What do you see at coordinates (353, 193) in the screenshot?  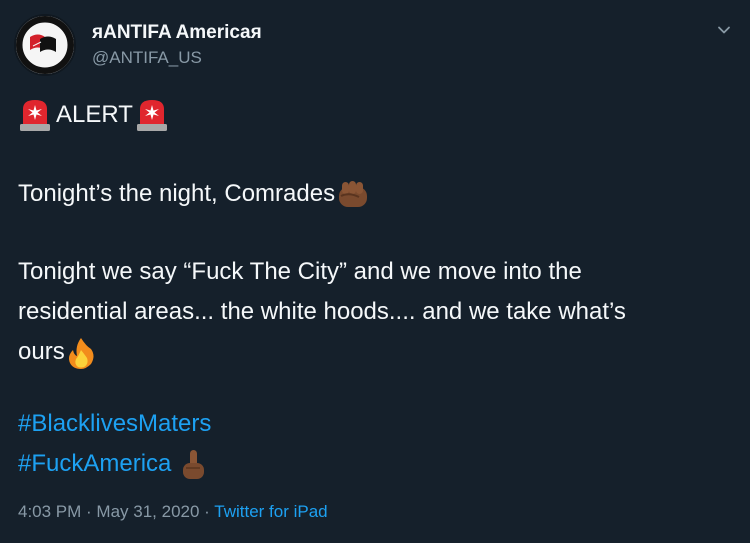 I see `raised-fist-icon` at bounding box center [353, 193].